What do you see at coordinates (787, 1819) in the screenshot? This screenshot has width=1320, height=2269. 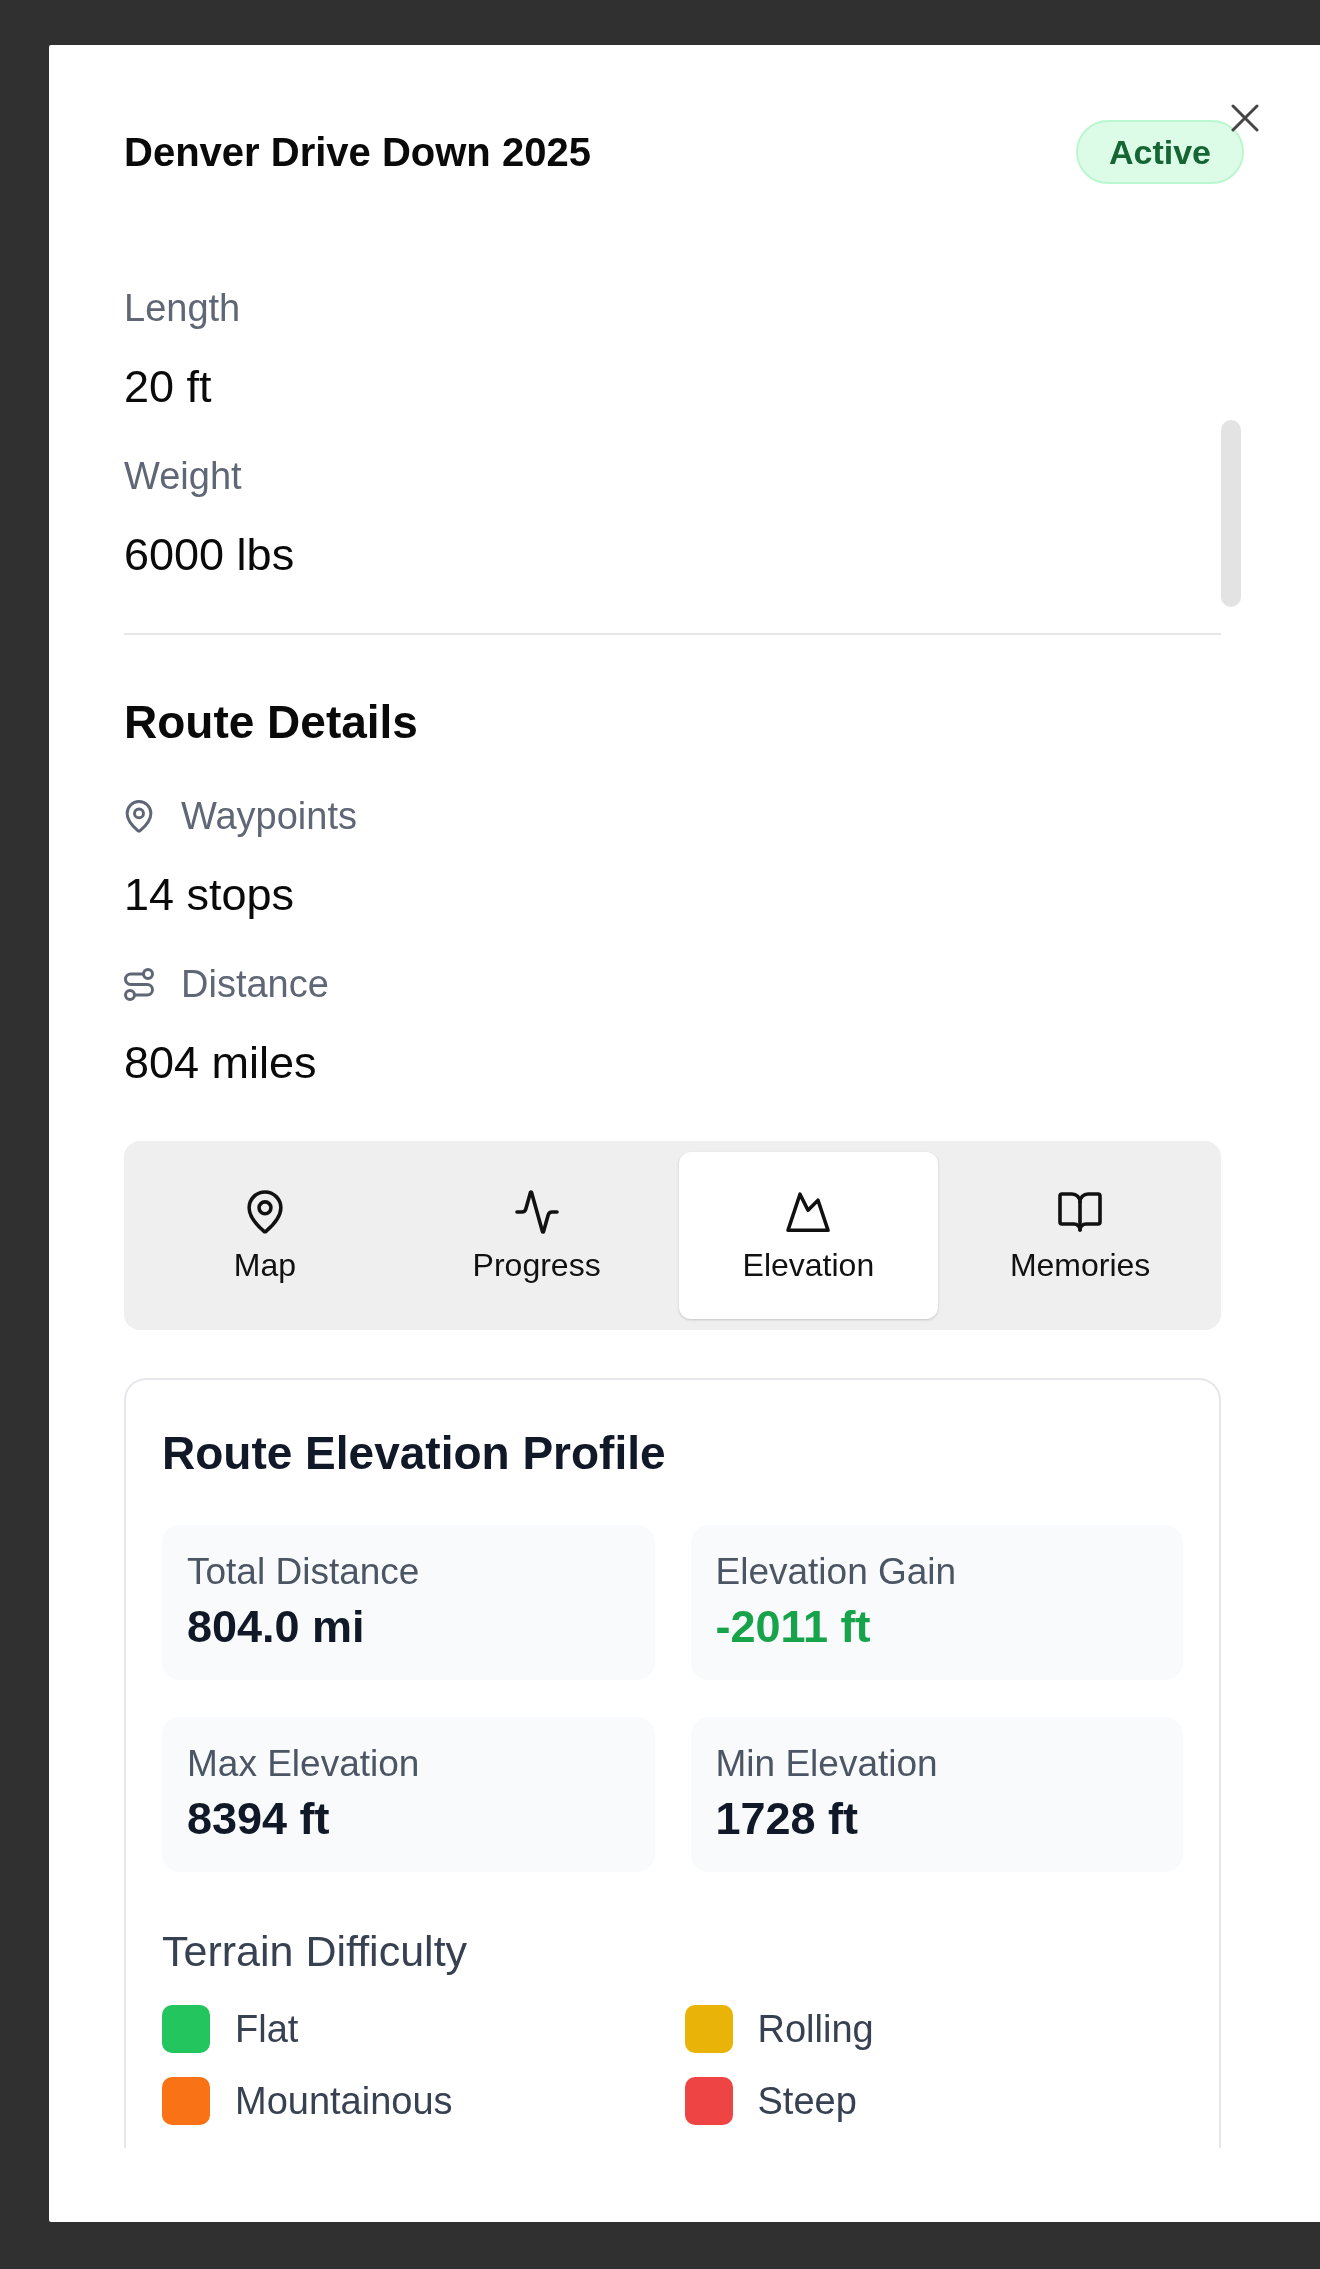 I see `stat-value: 1728 ft` at bounding box center [787, 1819].